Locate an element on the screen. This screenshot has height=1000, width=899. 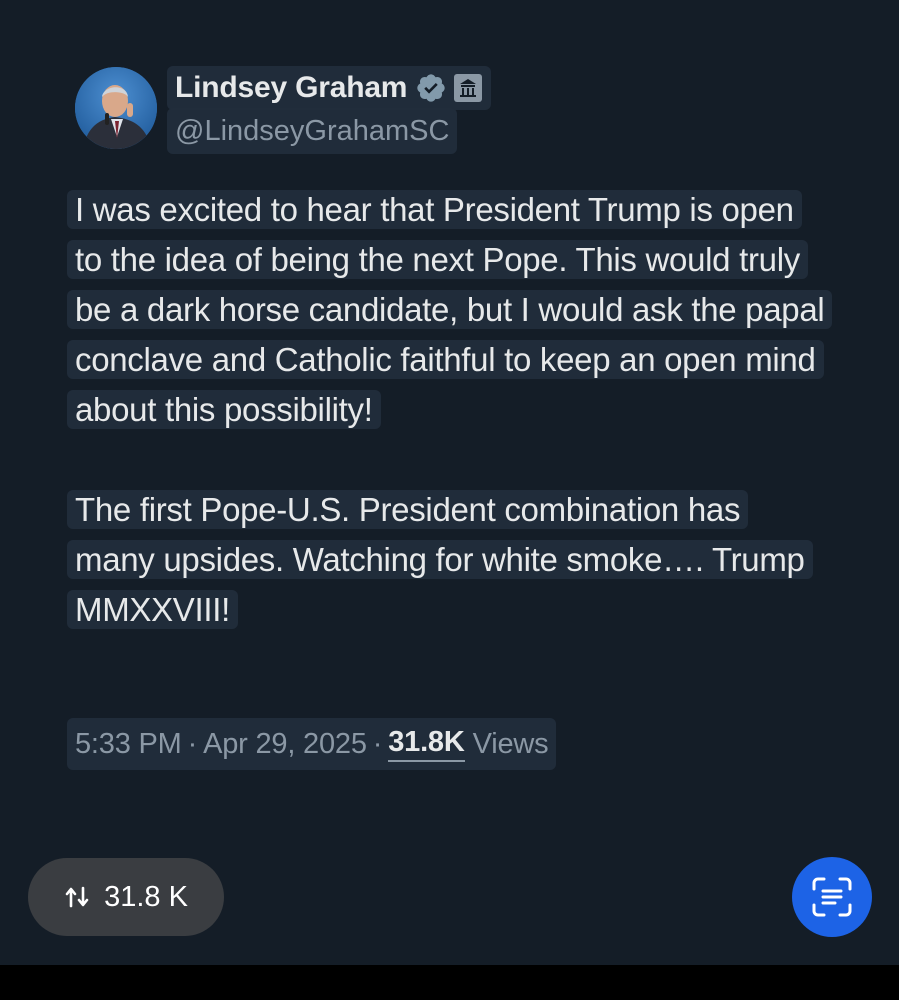
avatar is located at coordinates (116, 108).